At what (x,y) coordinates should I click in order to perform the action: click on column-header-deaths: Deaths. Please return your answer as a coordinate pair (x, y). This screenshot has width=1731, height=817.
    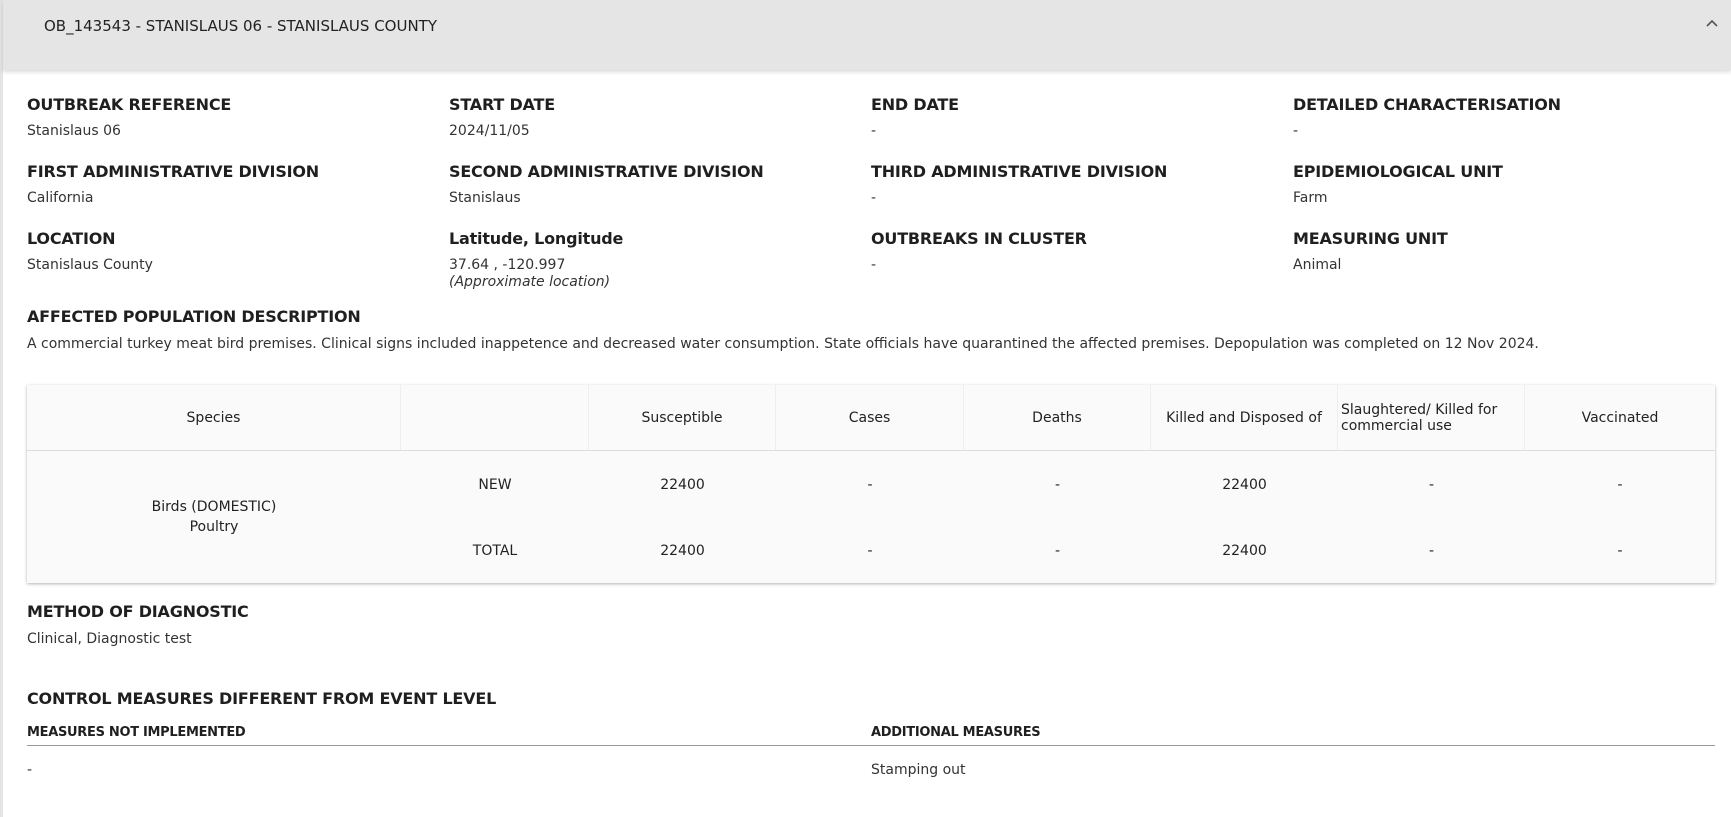
    Looking at the image, I should click on (1057, 417).